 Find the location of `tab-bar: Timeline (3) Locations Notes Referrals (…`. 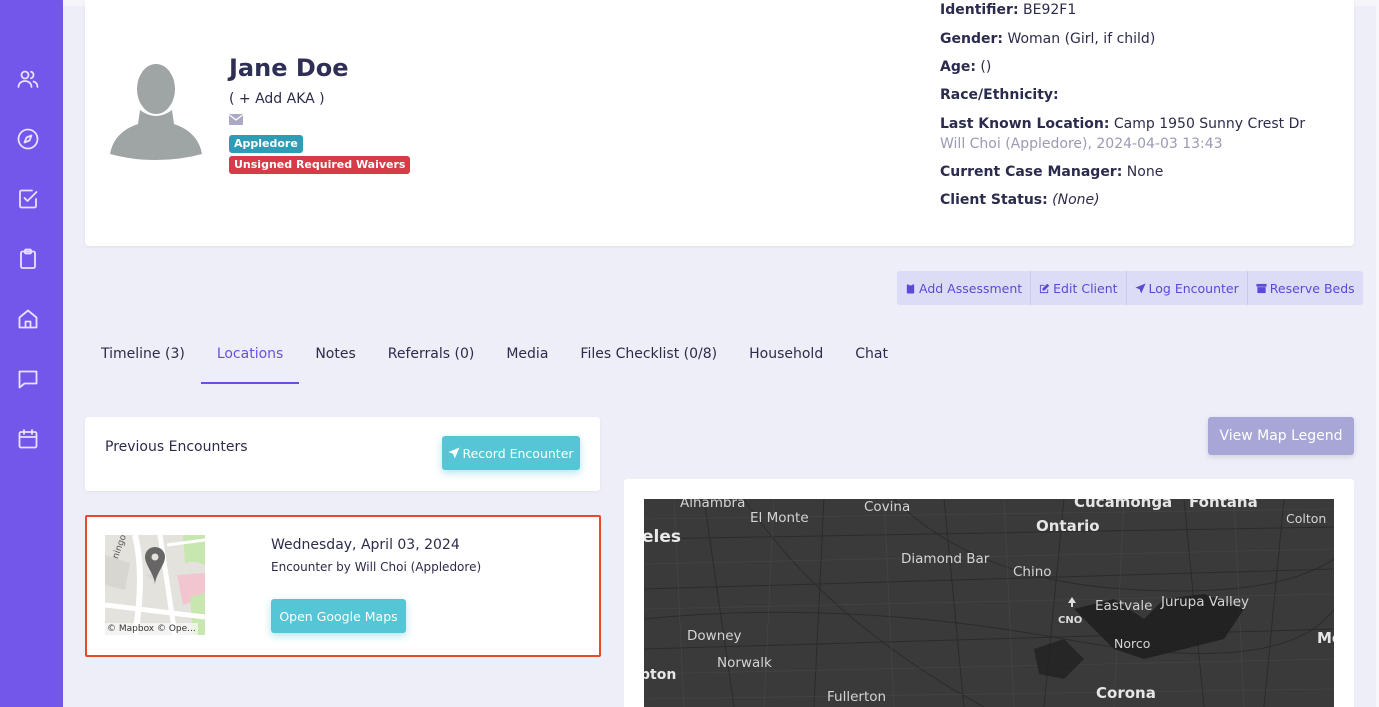

tab-bar: Timeline (3) Locations Notes Referrals (… is located at coordinates (494, 357).